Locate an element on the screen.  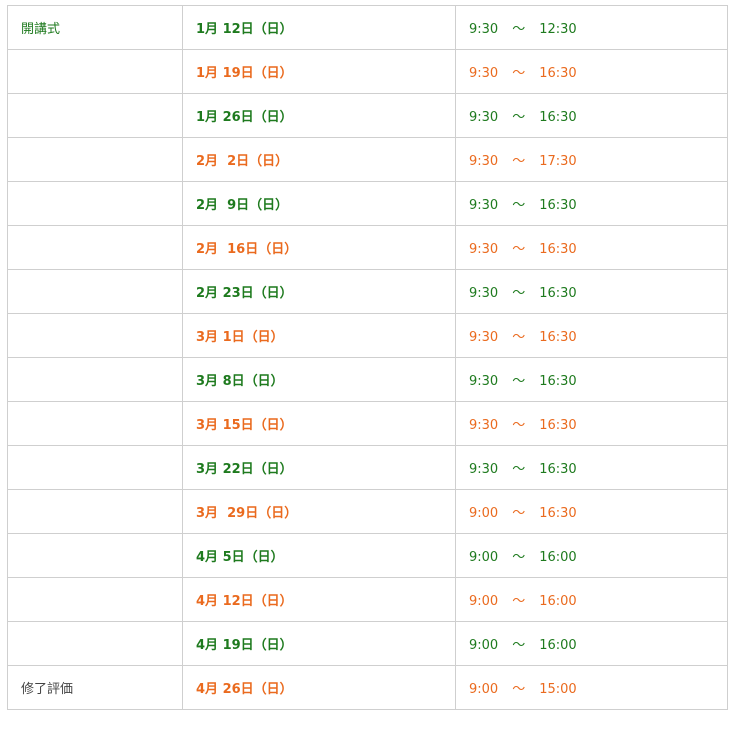
end-time: 12:30 is located at coordinates (558, 29).